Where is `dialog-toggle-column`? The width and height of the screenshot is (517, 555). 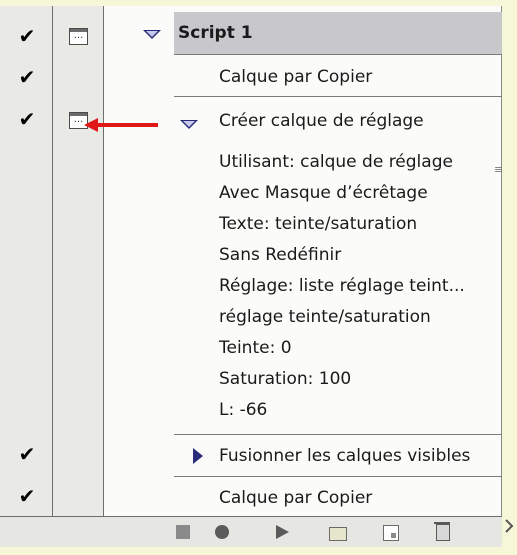
dialog-toggle-column is located at coordinates (78, 261).